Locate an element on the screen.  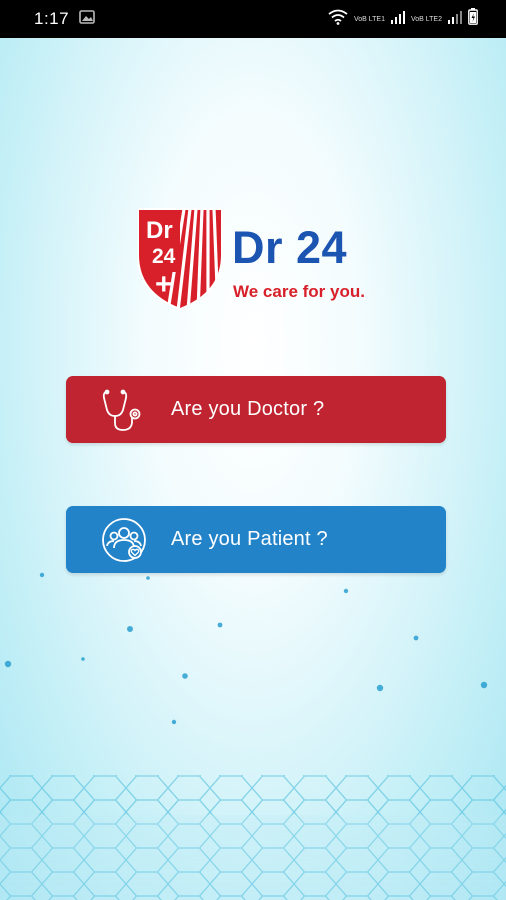
status-time: 1:17 is located at coordinates (52, 18).